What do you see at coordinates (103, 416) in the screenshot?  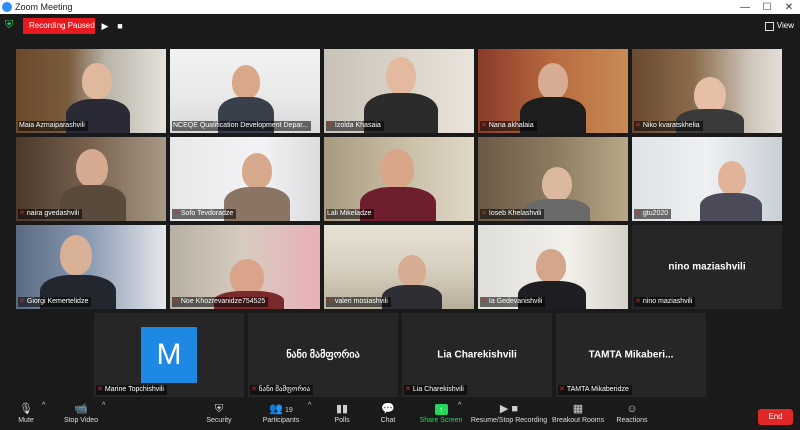 I see `video-options-chevron-icon: ^` at bounding box center [103, 416].